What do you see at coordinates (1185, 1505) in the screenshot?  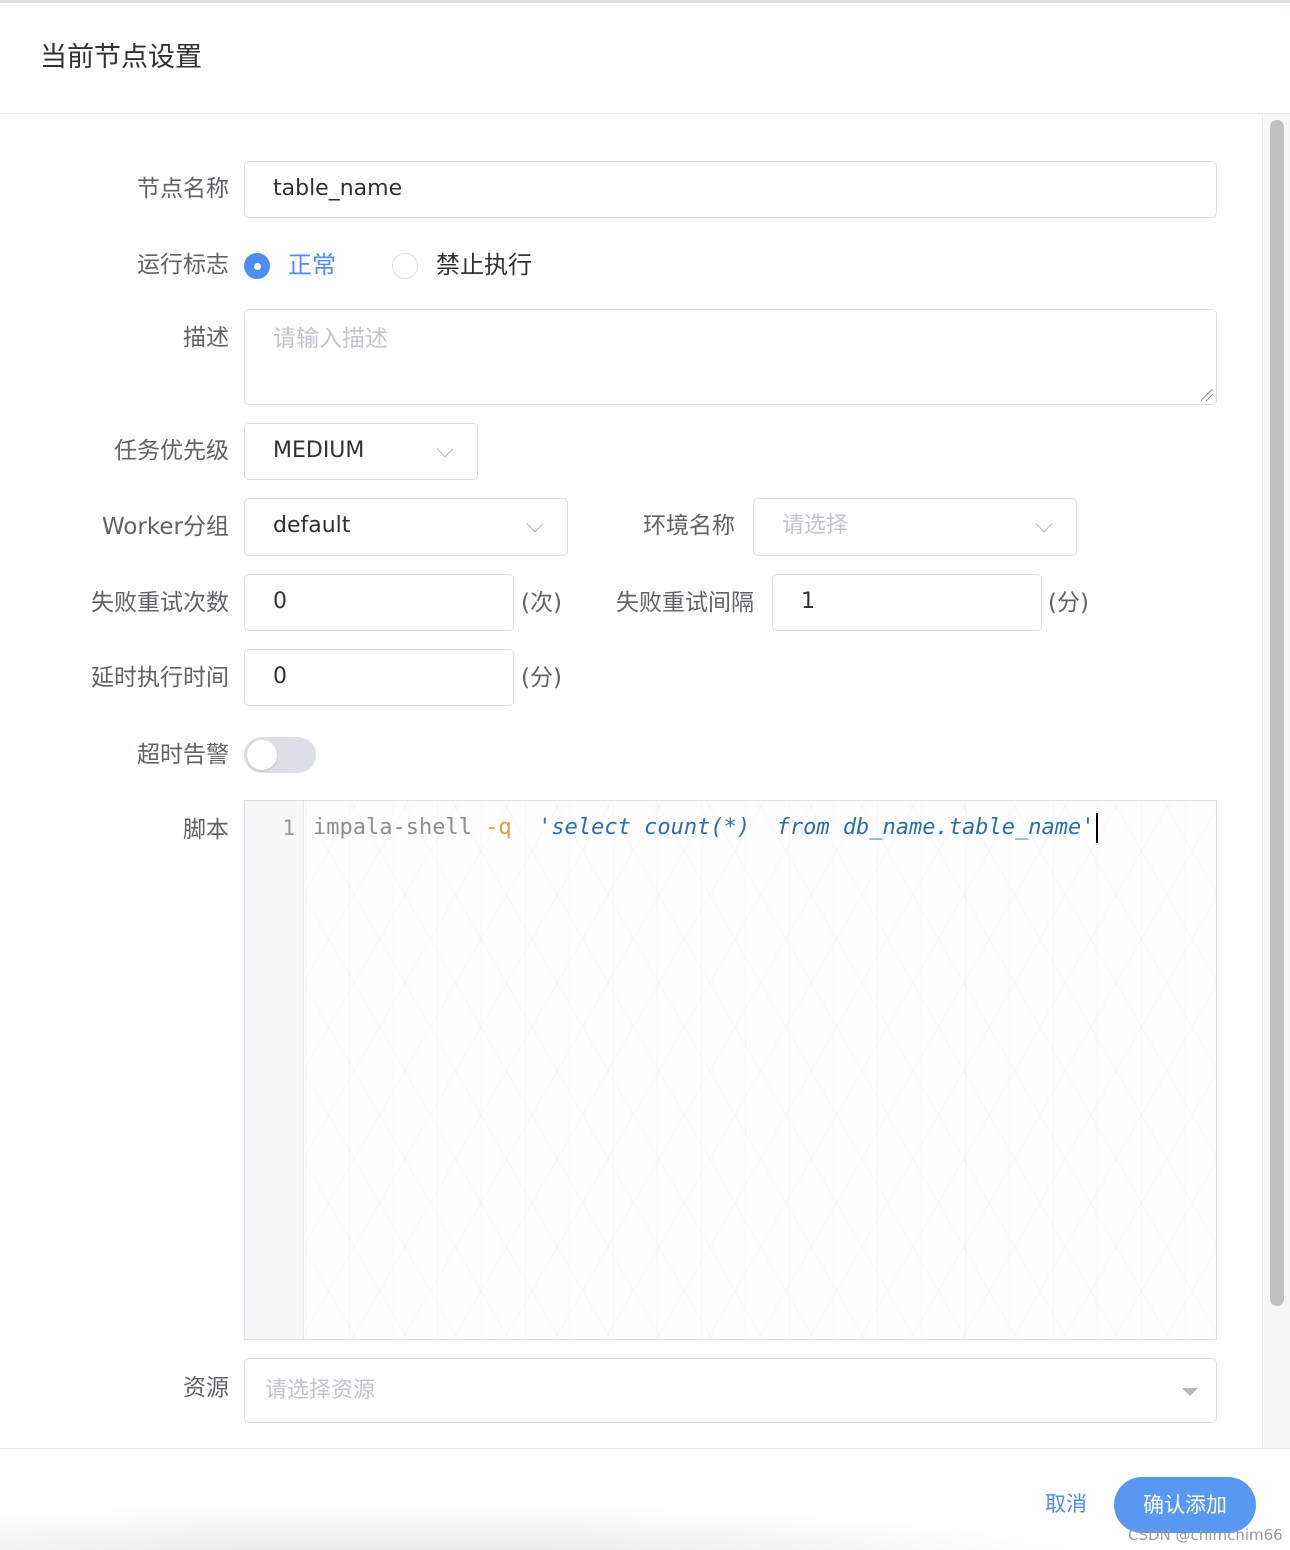 I see `confirm-add-button: 确认添加` at bounding box center [1185, 1505].